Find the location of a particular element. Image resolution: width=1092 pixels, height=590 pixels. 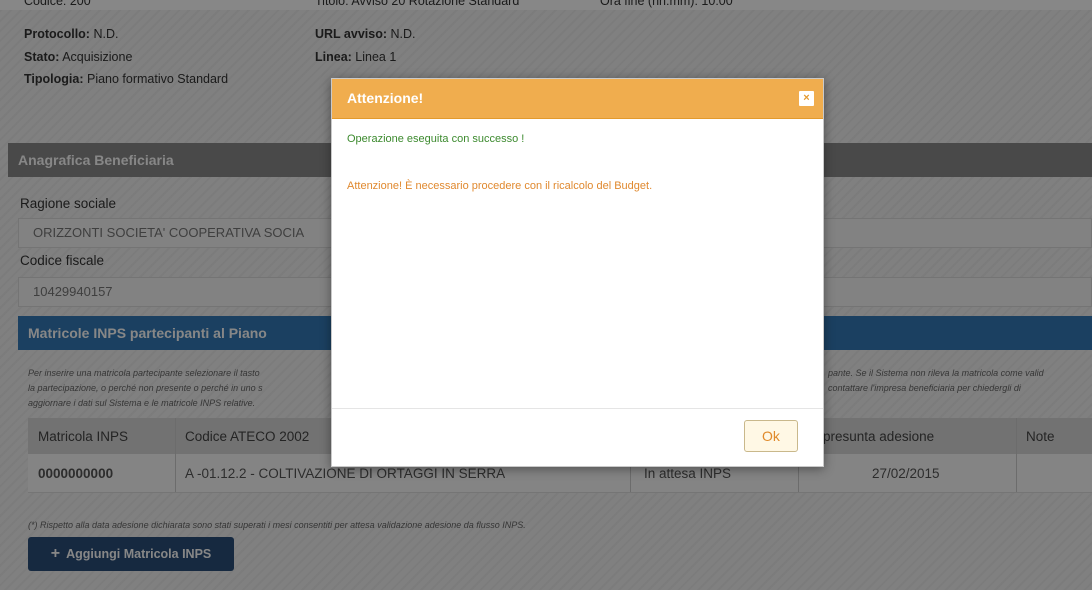

close-icon: × is located at coordinates (806, 98).